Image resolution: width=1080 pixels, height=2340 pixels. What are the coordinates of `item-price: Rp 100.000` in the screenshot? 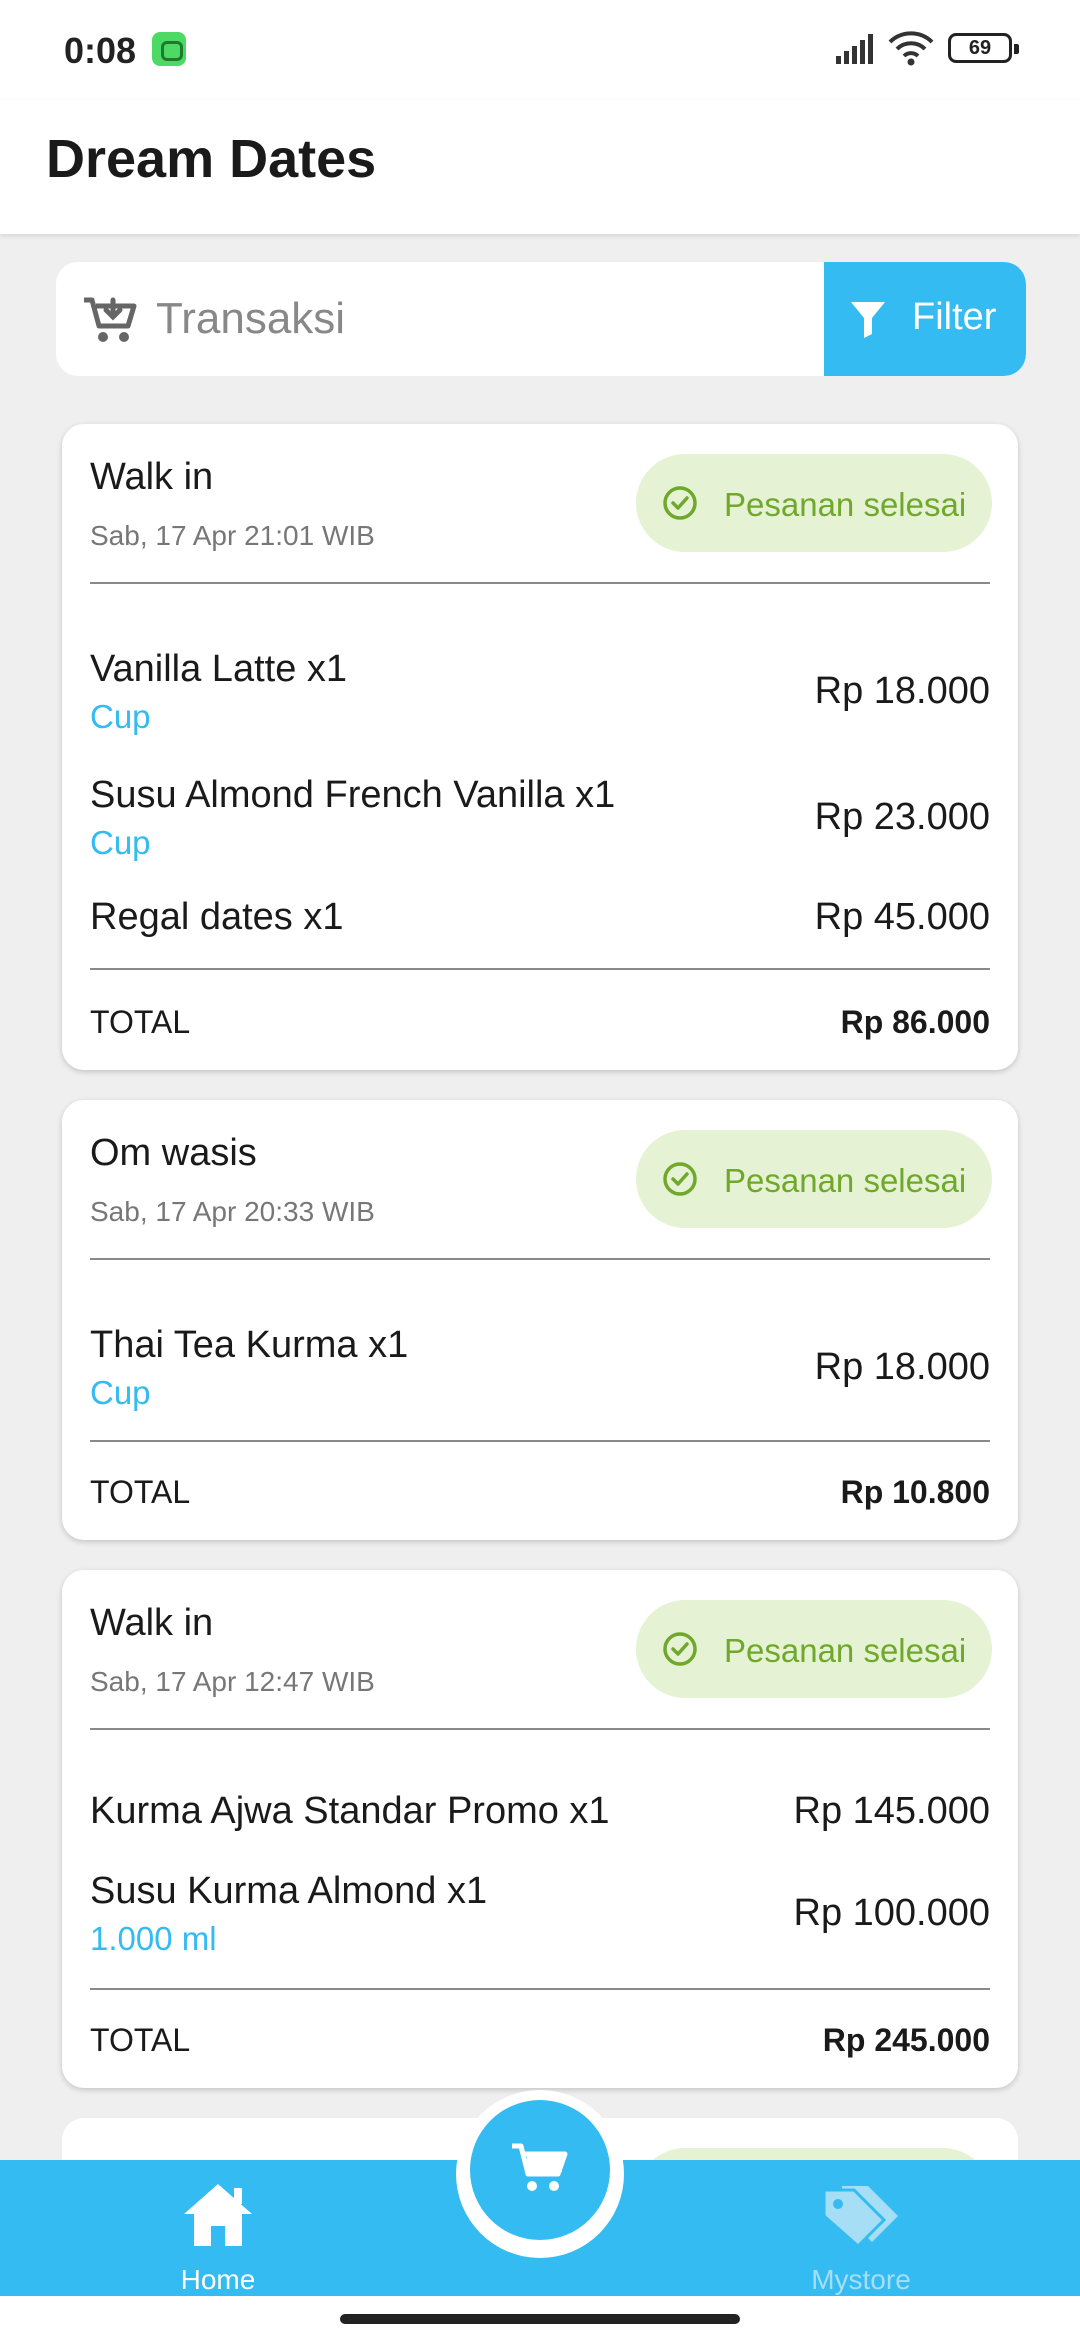 It's located at (892, 1913).